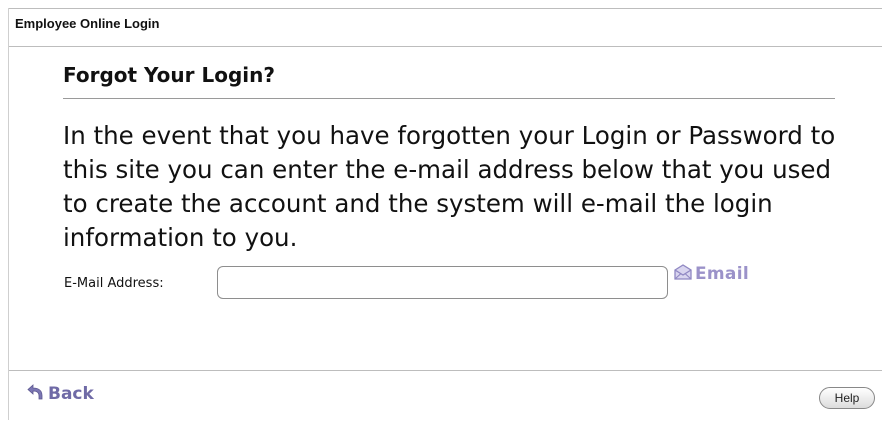  What do you see at coordinates (449, 98) in the screenshot?
I see `heading-divider` at bounding box center [449, 98].